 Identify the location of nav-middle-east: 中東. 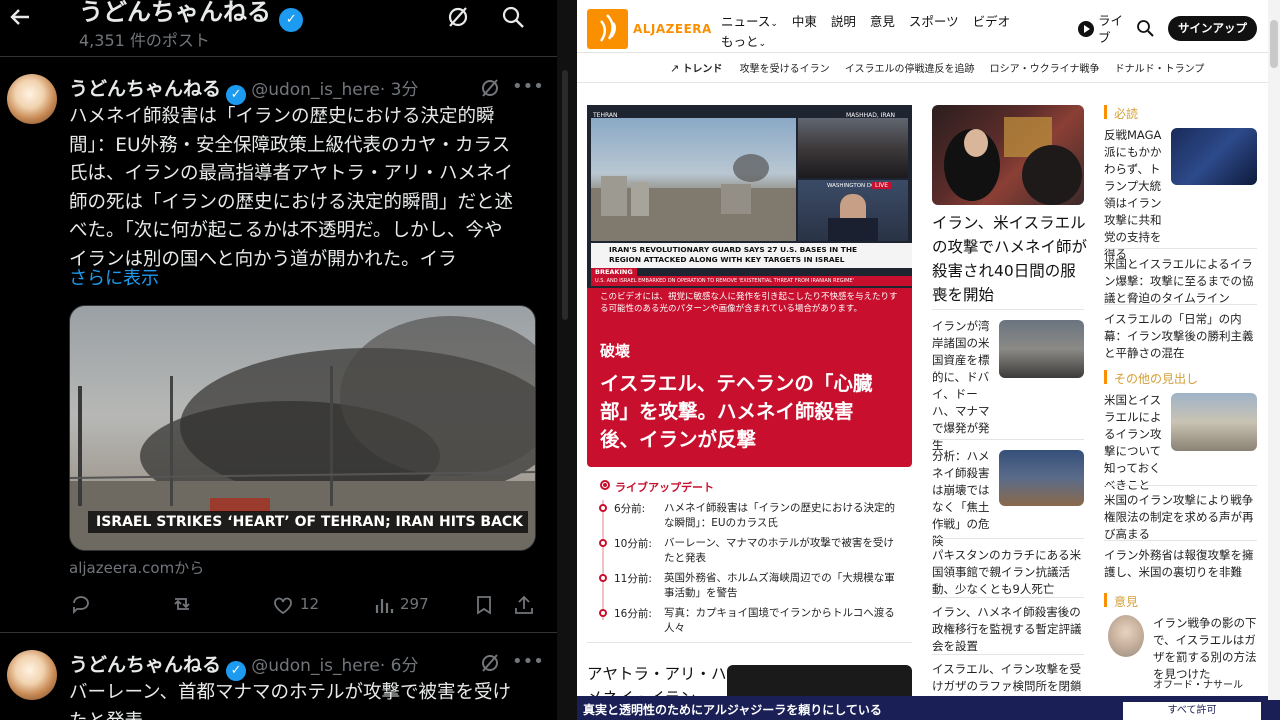
(804, 21).